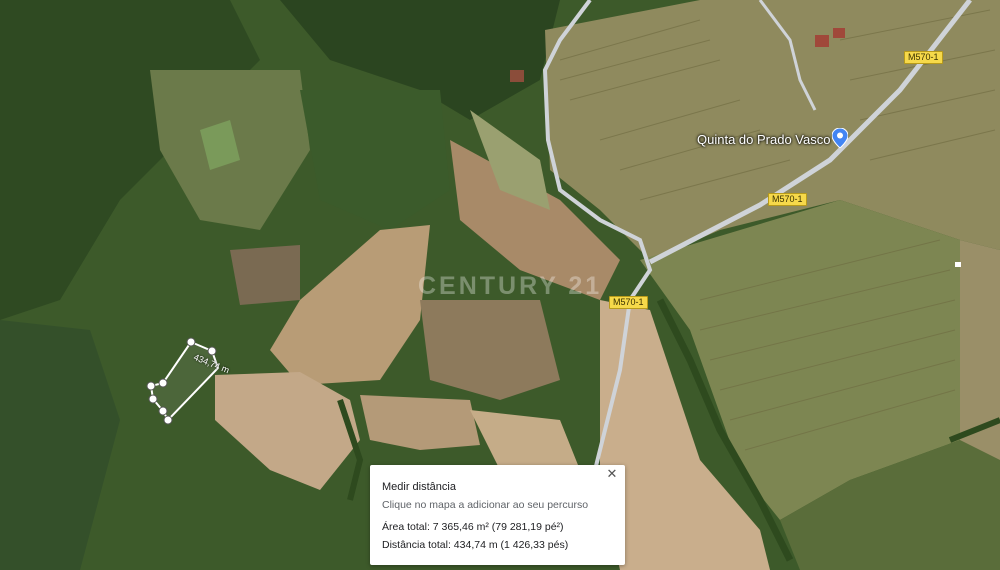 The width and height of the screenshot is (1000, 570). I want to click on location-pin-icon, so click(840, 138).